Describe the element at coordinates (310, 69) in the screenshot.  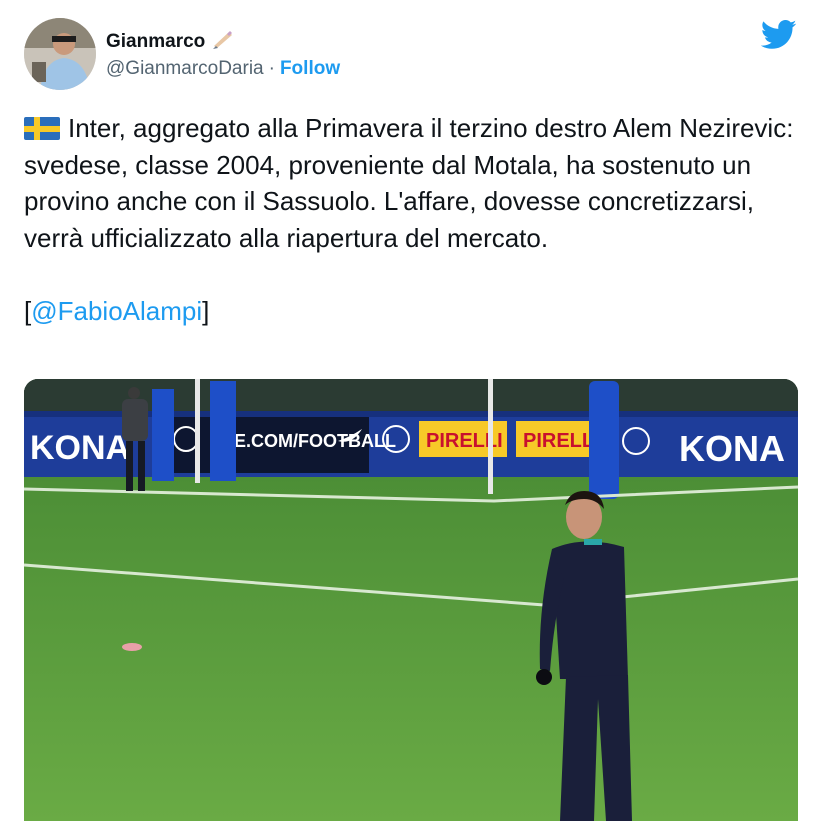
I see `follow-button: Follow` at that location.